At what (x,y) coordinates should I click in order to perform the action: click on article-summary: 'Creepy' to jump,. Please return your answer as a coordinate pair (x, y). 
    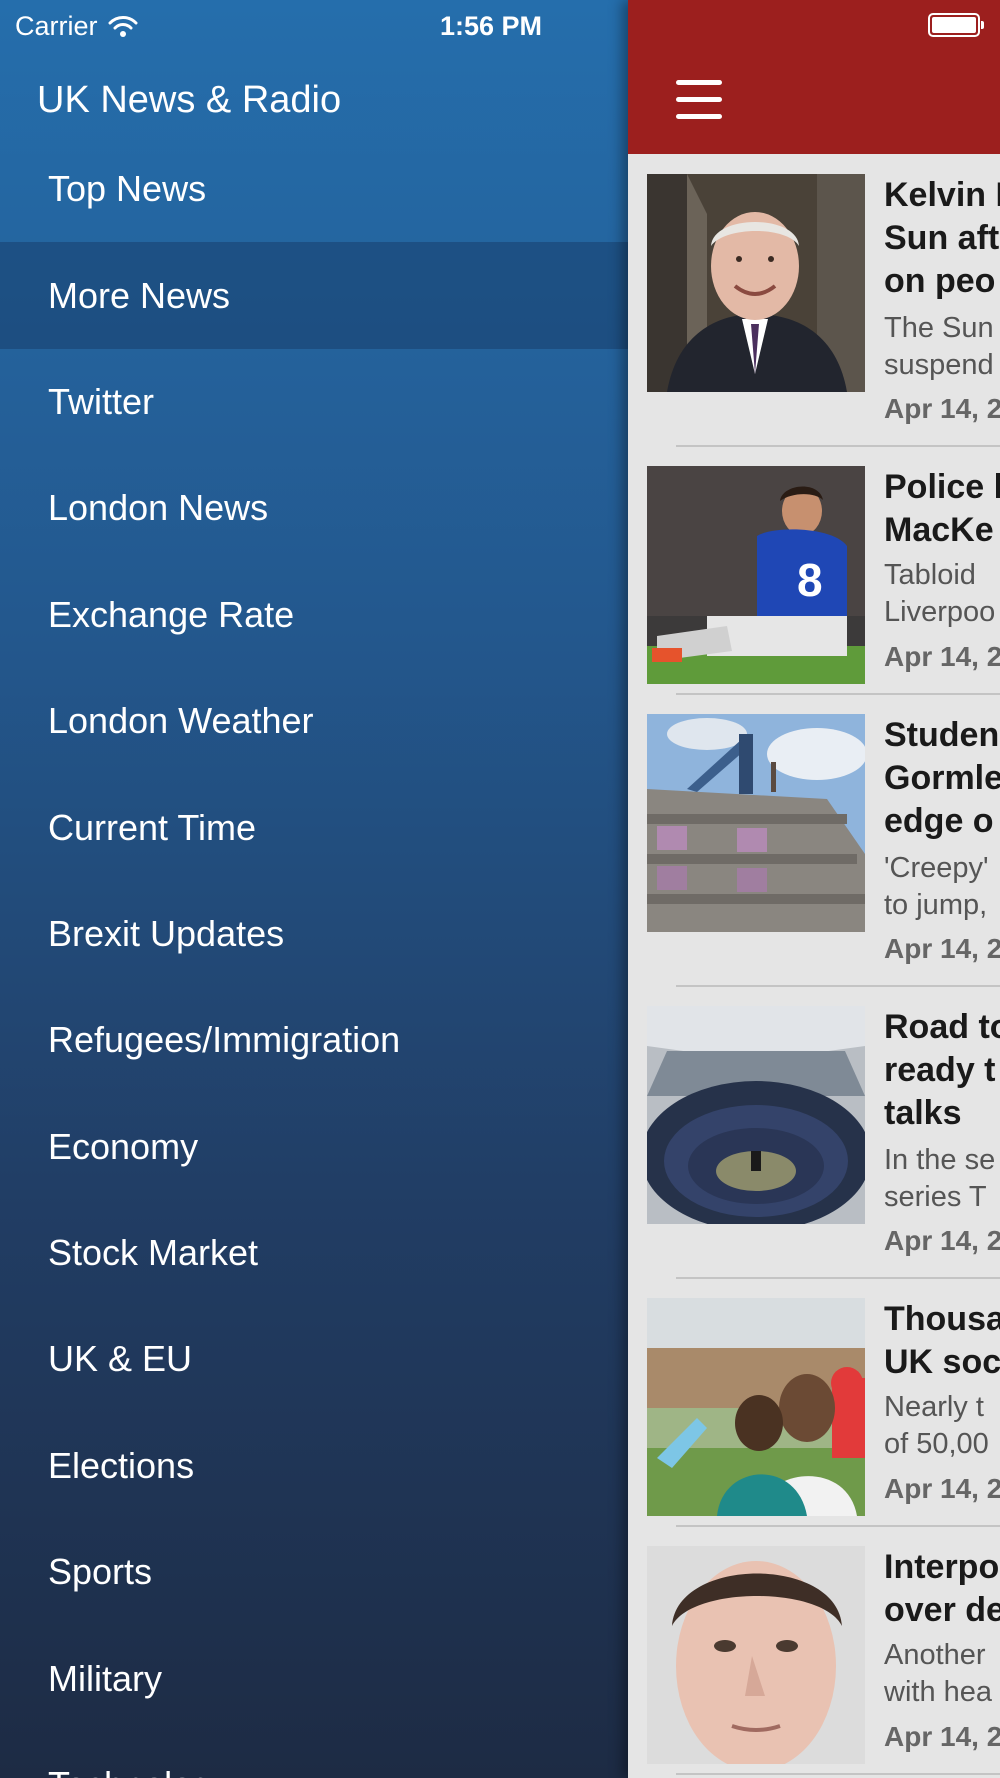
    Looking at the image, I should click on (936, 886).